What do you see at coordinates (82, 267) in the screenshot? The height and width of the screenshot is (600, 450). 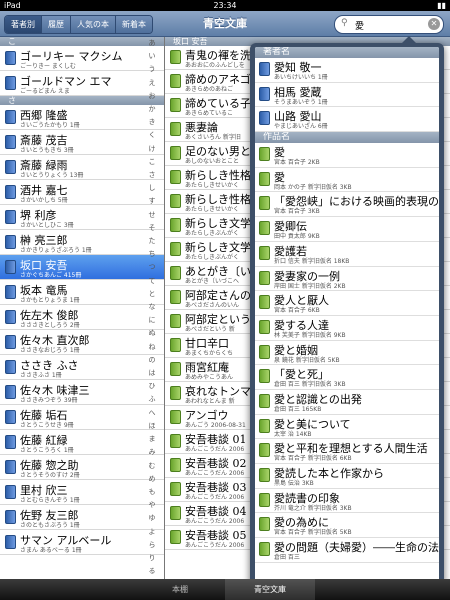 I see `author-row: 坂口 安吾 さかぐちあんご 415冊` at bounding box center [82, 267].